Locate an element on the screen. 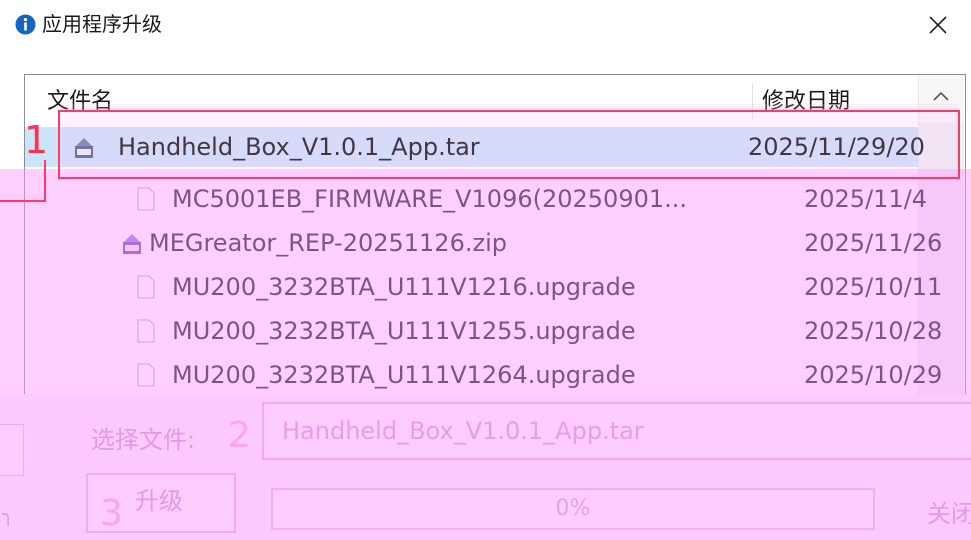 This screenshot has width=971, height=540. title-bar: 应用程序升级 is located at coordinates (485, 26).